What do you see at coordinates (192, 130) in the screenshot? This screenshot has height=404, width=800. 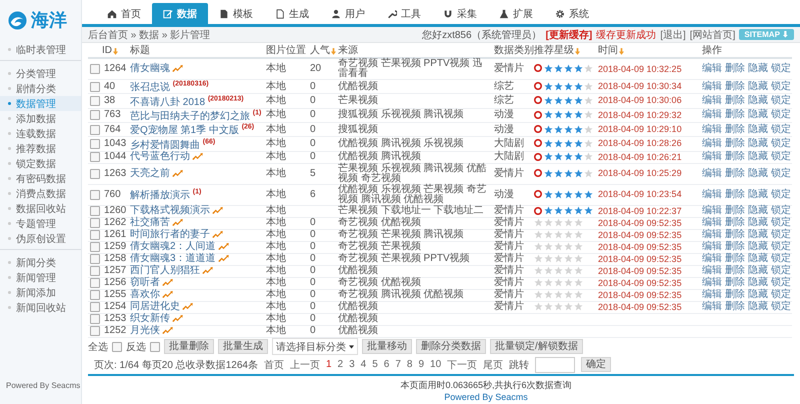 I see `title-link: 爱Q宠物屋 第1季 中文版 $^{(26)}$` at bounding box center [192, 130].